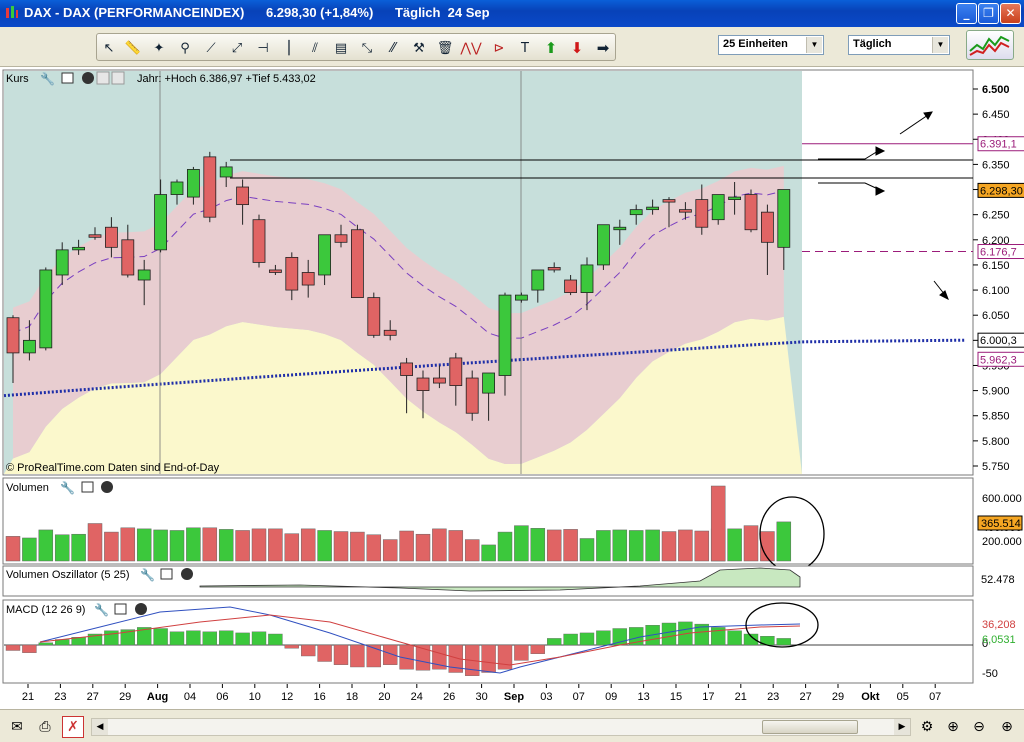  I want to click on fibonacci-icon: ▤, so click(341, 48).